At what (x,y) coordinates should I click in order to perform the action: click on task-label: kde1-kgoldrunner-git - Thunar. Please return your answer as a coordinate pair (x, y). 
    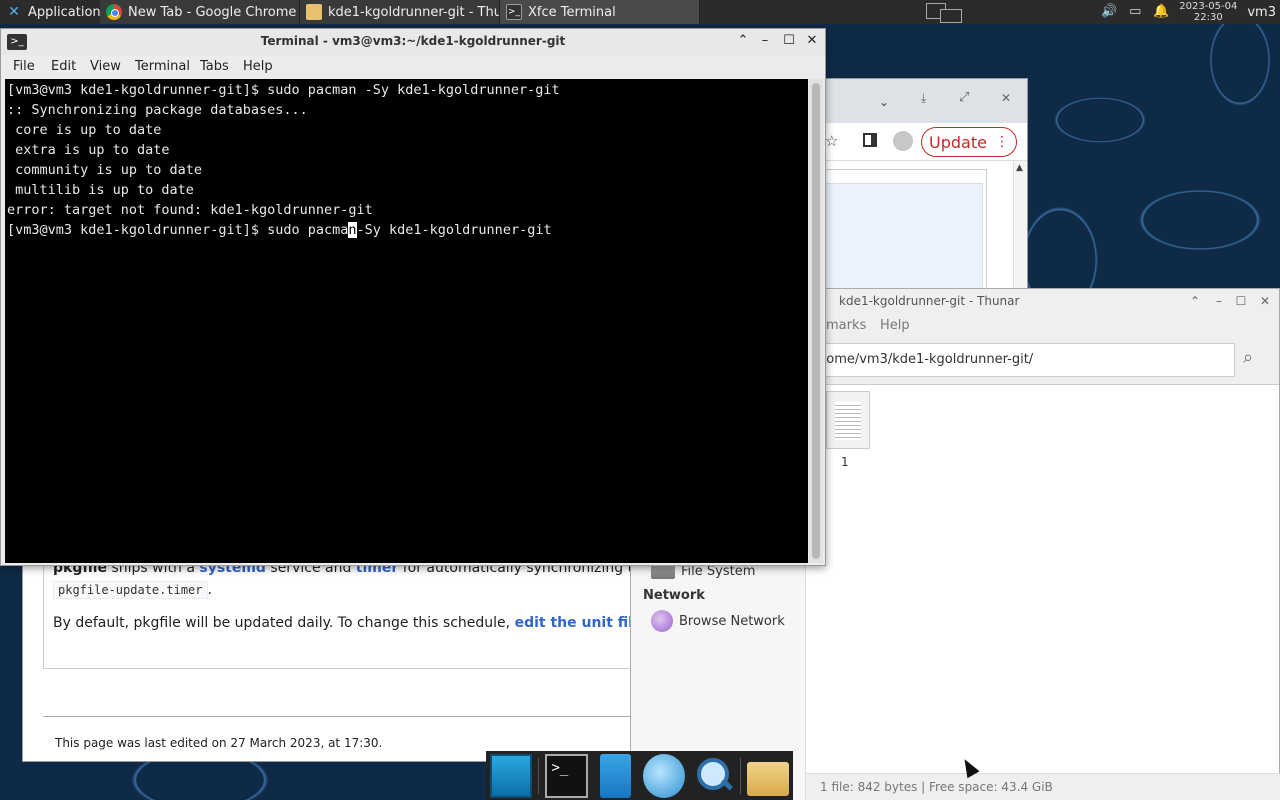
    Looking at the image, I should click on (414, 12).